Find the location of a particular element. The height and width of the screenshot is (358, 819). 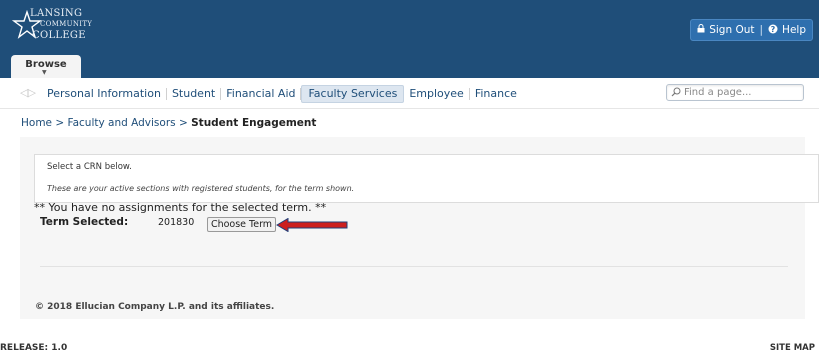

breadcrumb-faculty-and-advisors: Faculty and Advisors is located at coordinates (122, 123).